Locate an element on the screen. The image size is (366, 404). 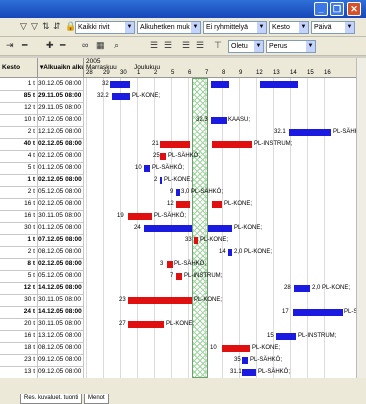
sheet-tab: Res. kuvaluet. tuonti is located at coordinates (51, 399).